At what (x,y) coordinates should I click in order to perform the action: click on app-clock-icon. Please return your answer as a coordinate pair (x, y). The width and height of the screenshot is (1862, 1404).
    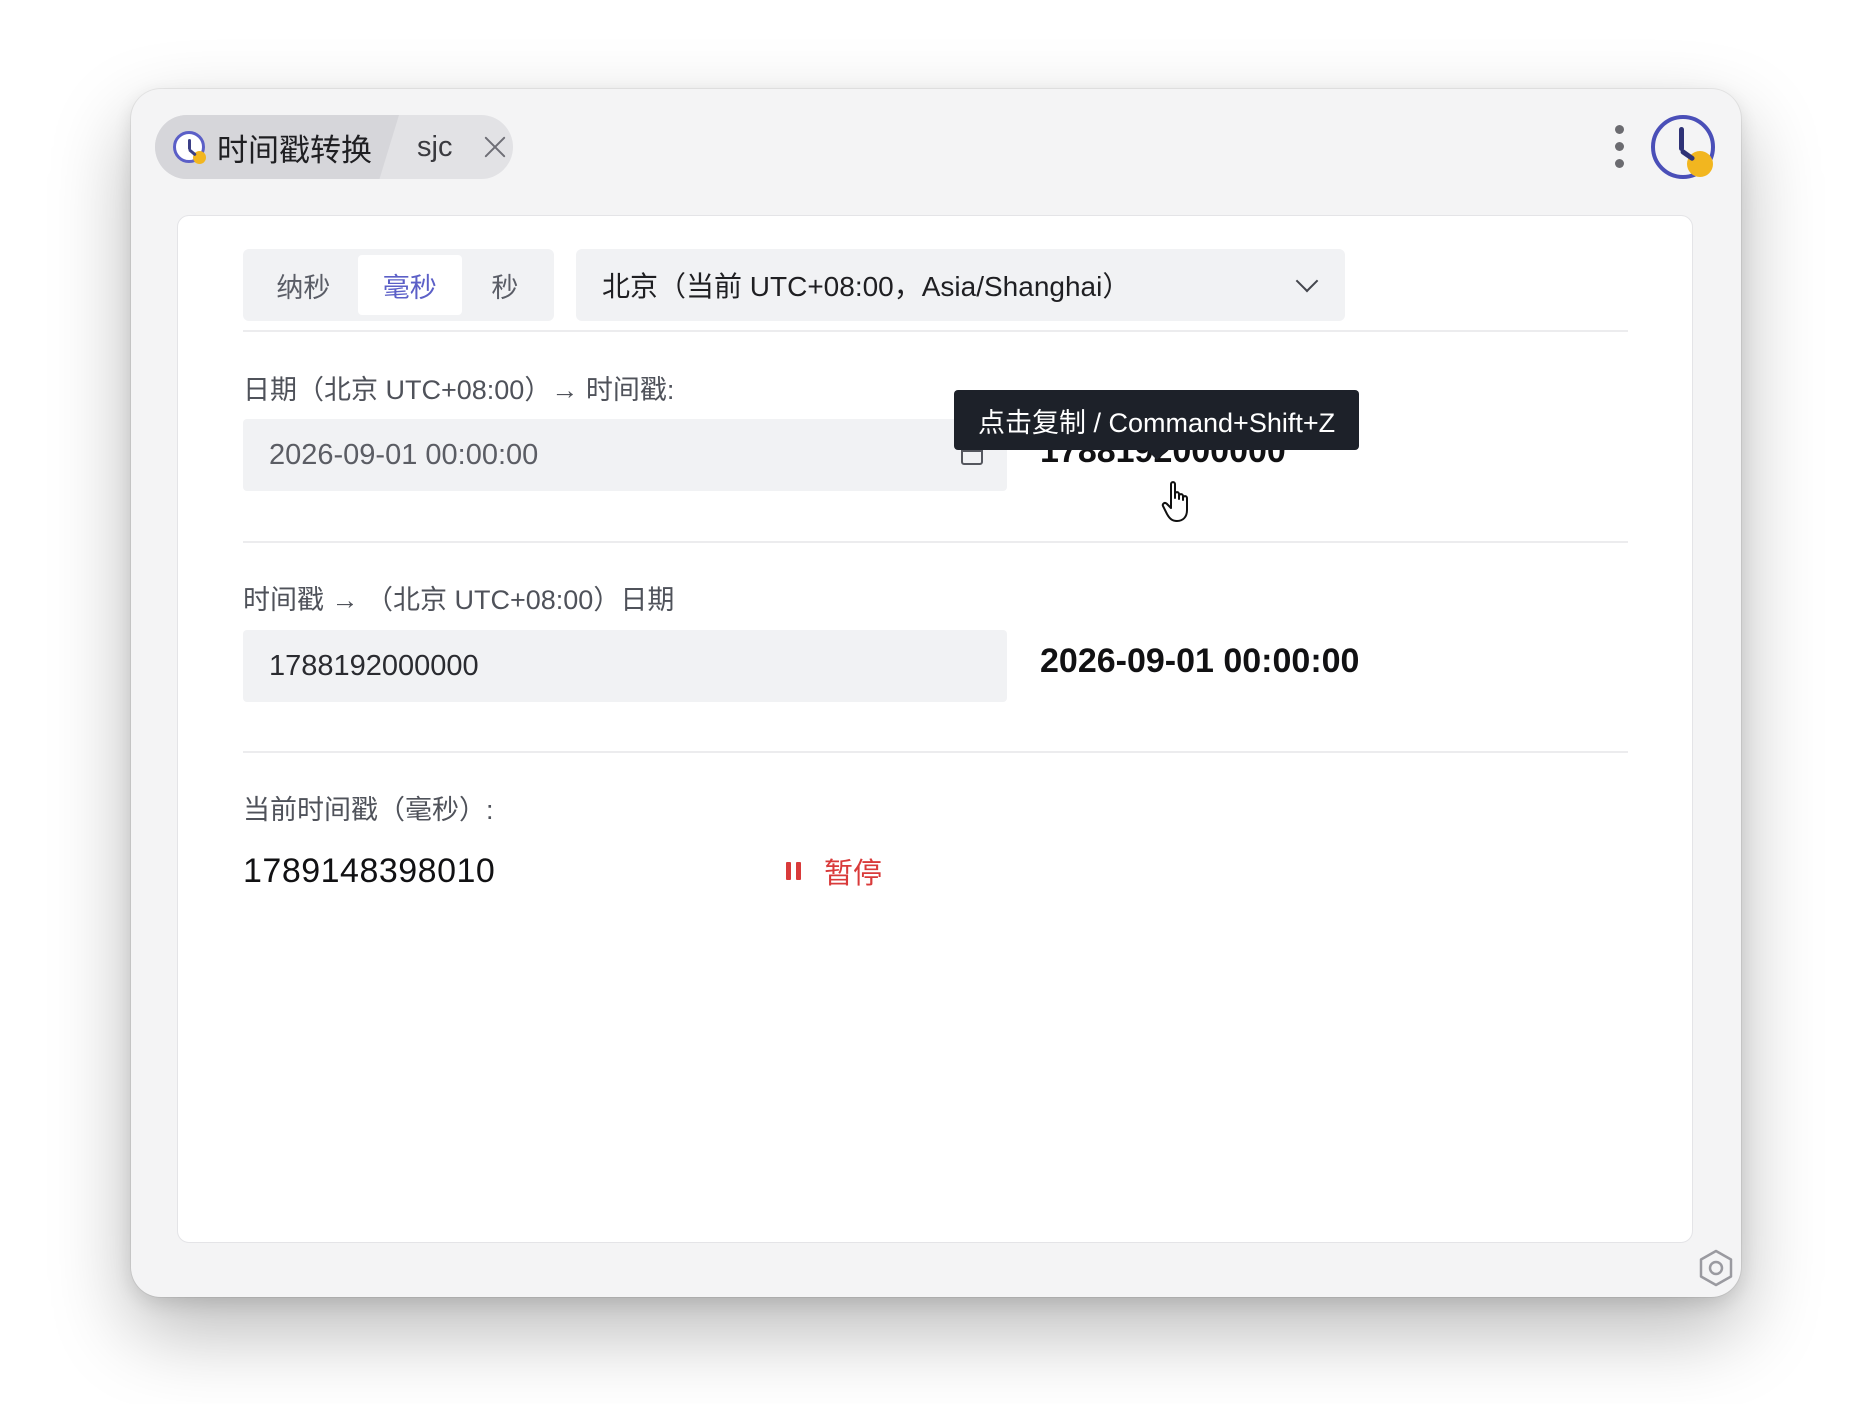
    Looking at the image, I should click on (1683, 147).